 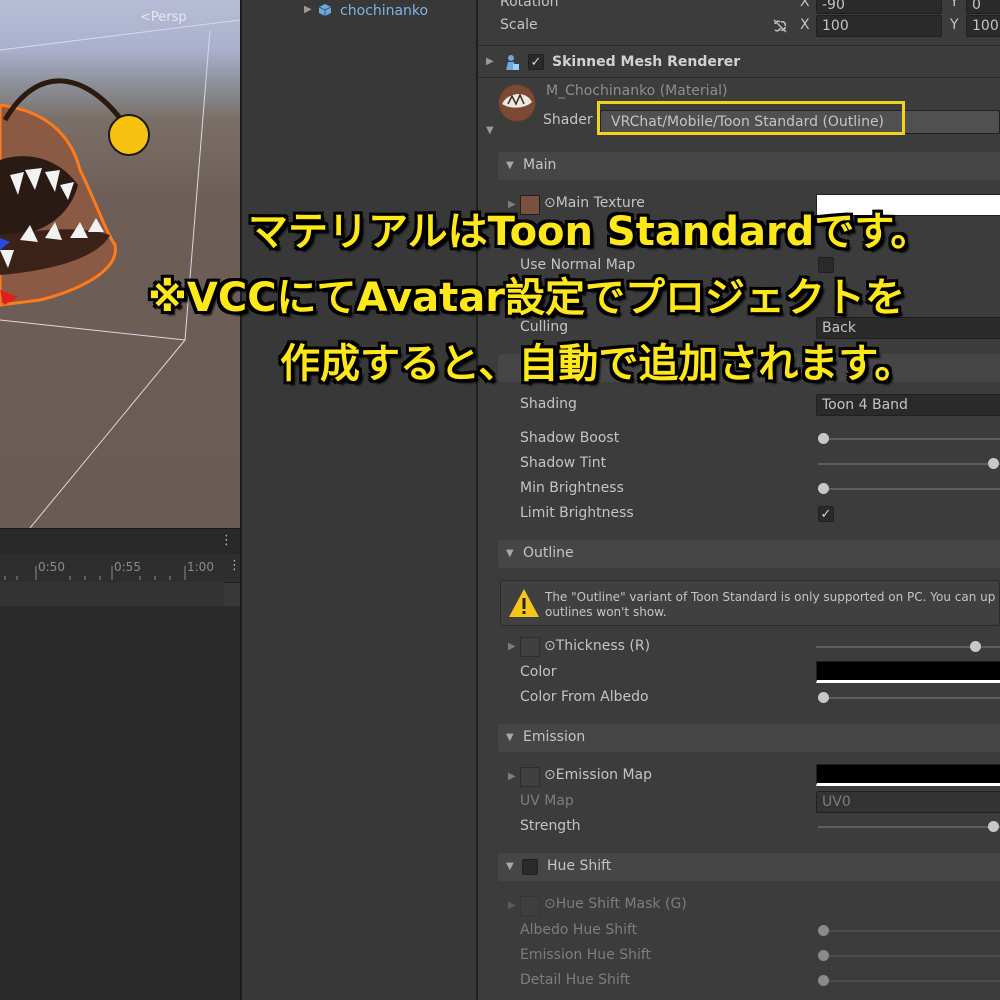 I want to click on more-options-icon: ⋮, so click(x=226, y=540).